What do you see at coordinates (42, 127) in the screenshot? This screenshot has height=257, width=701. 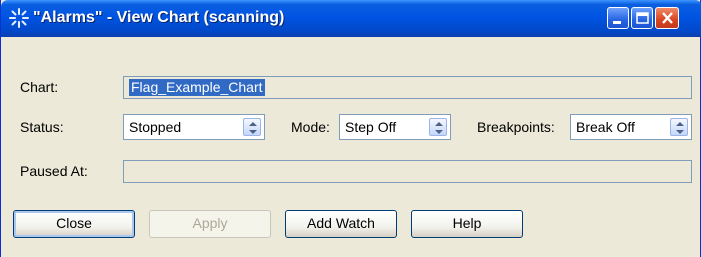 I see `status-label: Status:` at bounding box center [42, 127].